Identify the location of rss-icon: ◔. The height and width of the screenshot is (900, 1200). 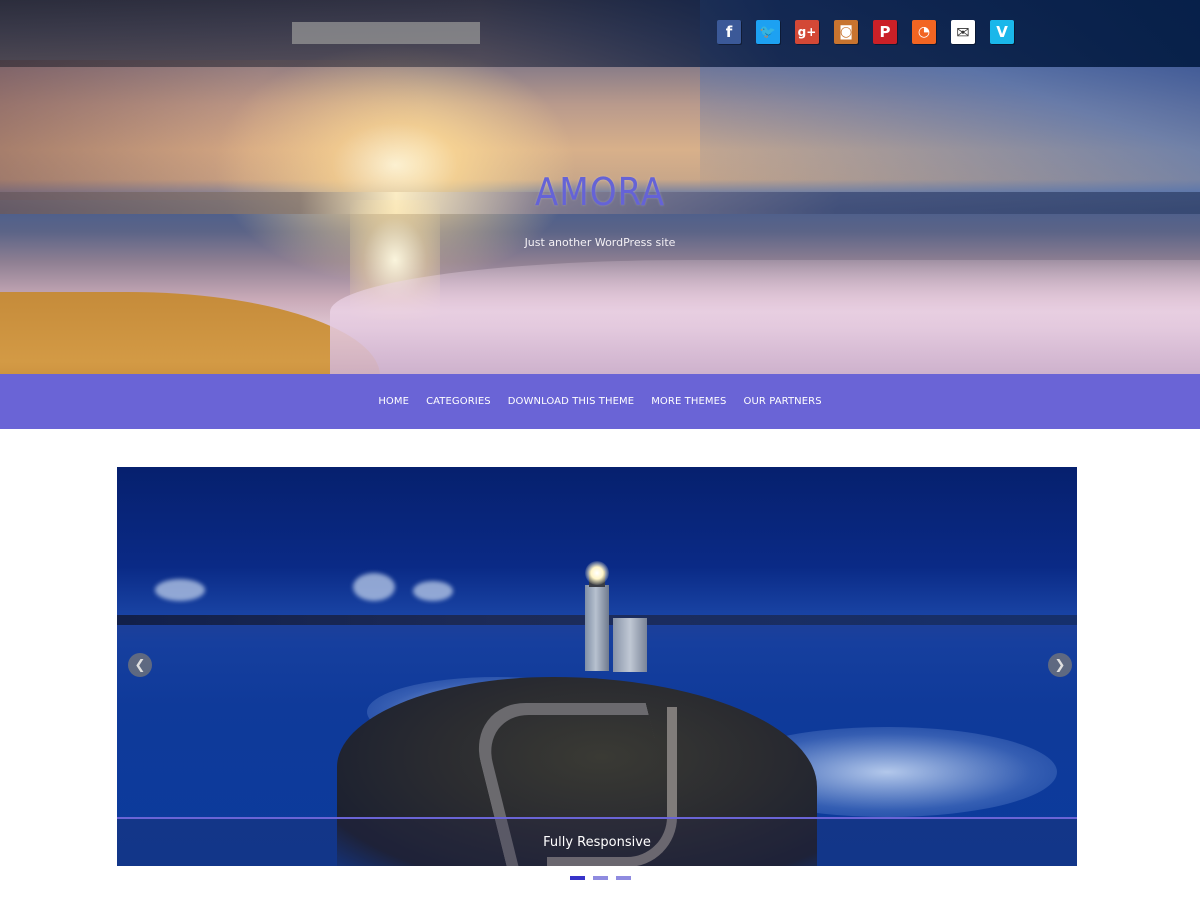
(924, 32).